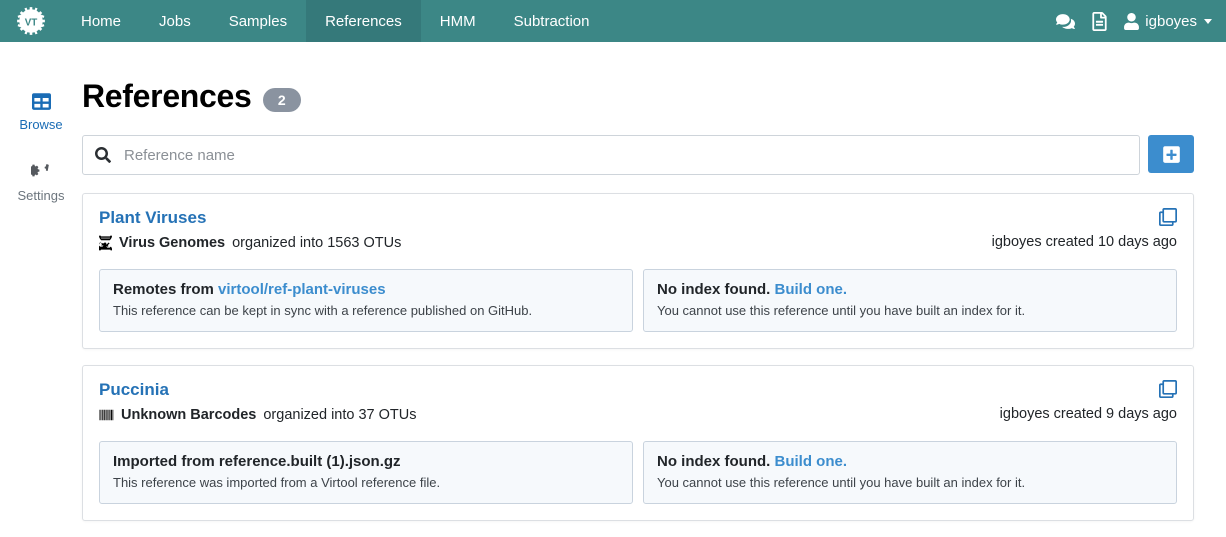 The height and width of the screenshot is (537, 1226). Describe the element at coordinates (41, 172) in the screenshot. I see `cogs-icon` at that location.